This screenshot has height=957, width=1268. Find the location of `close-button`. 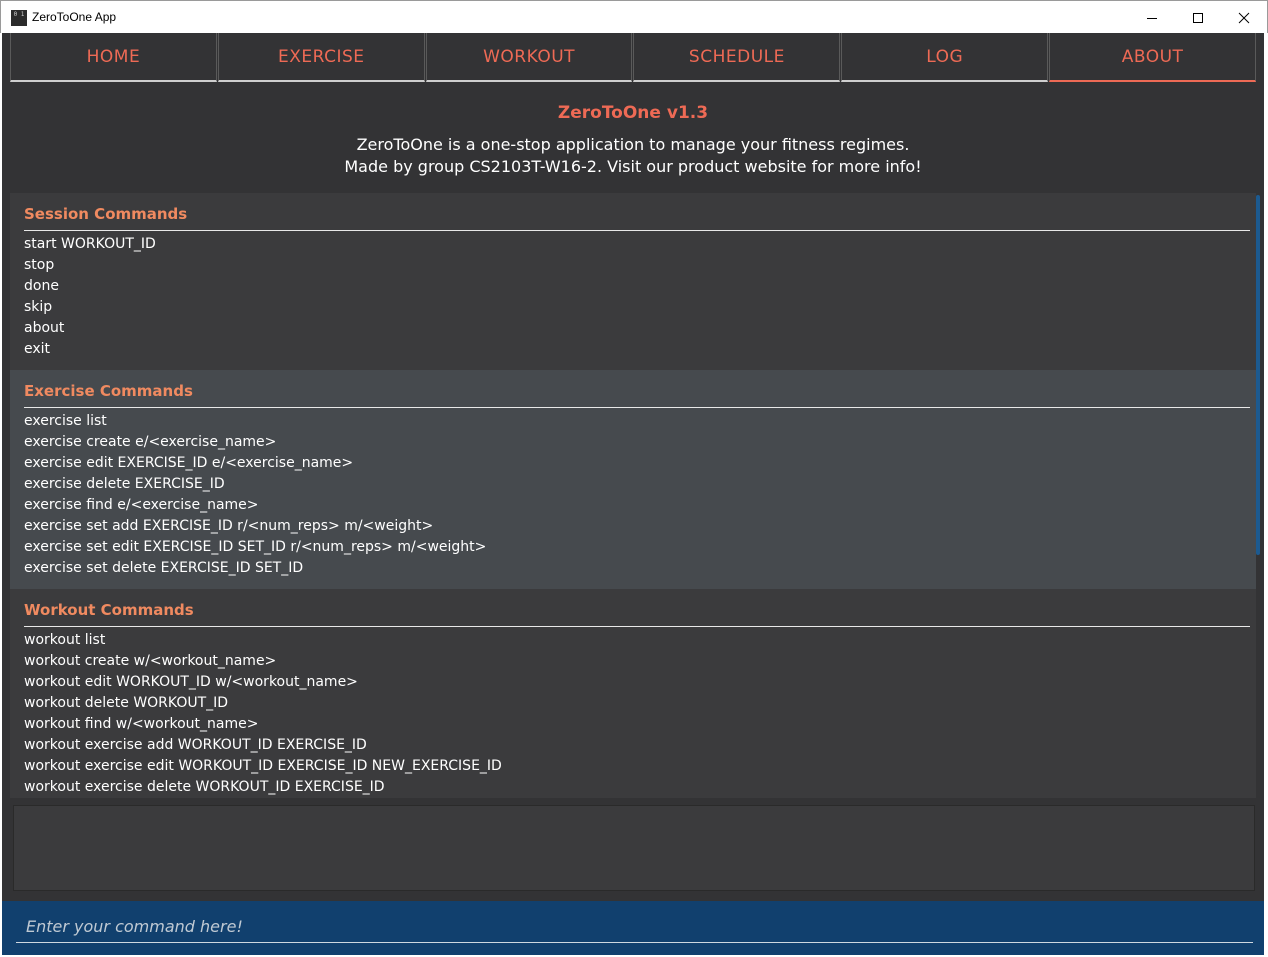

close-button is located at coordinates (1244, 17).